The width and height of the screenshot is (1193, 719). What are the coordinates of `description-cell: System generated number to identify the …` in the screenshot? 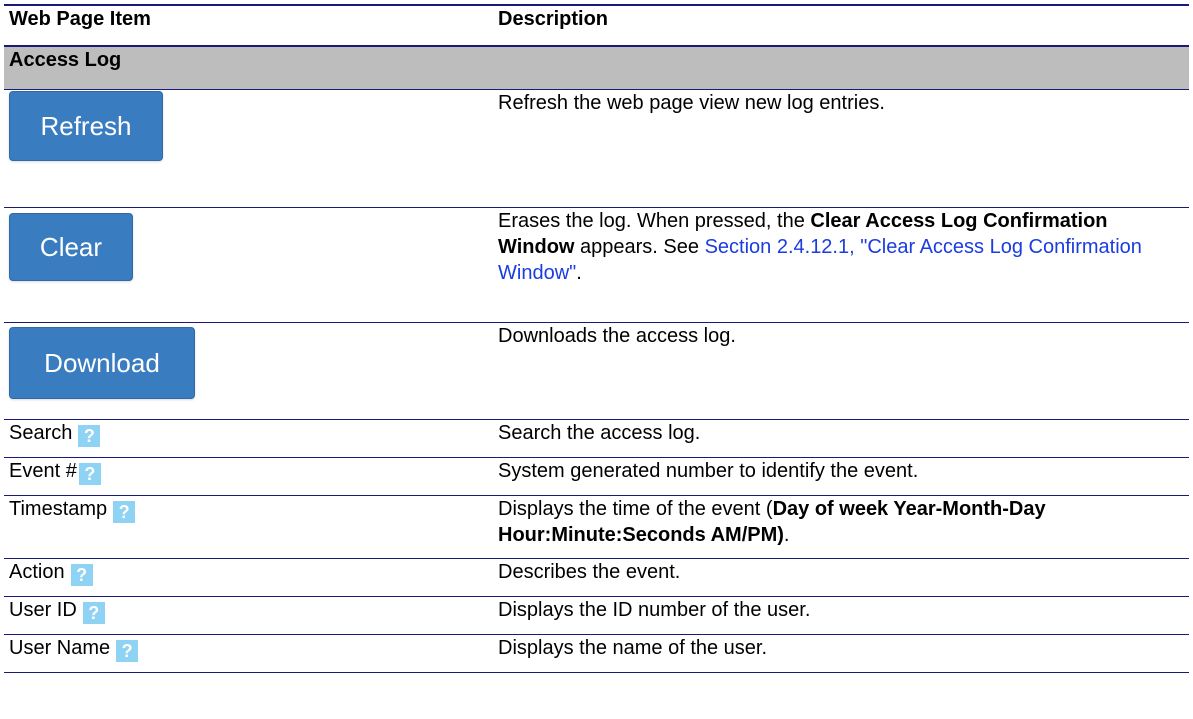 It's located at (841, 476).